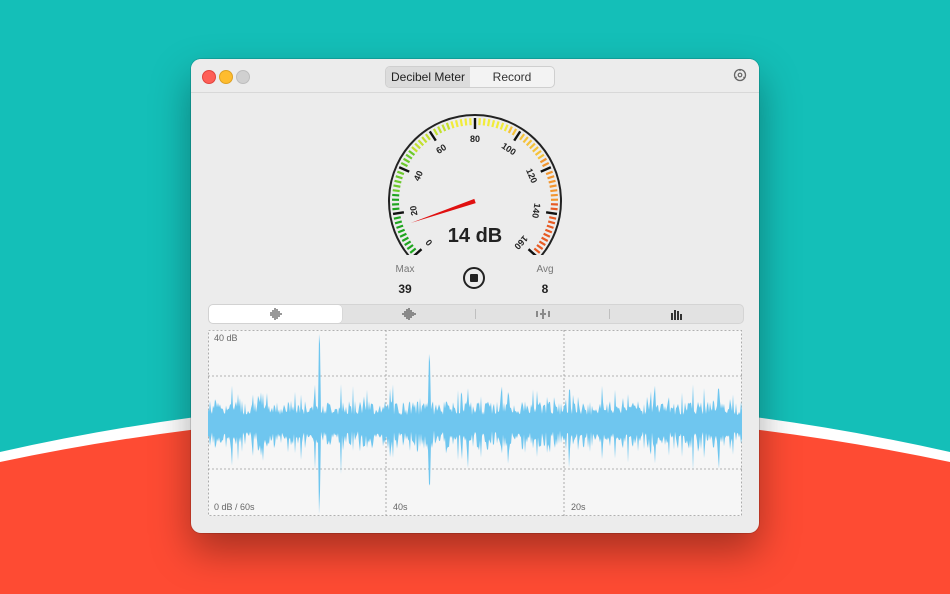  Describe the element at coordinates (413, 210) in the screenshot. I see `gauge-scale-label: 20` at that location.